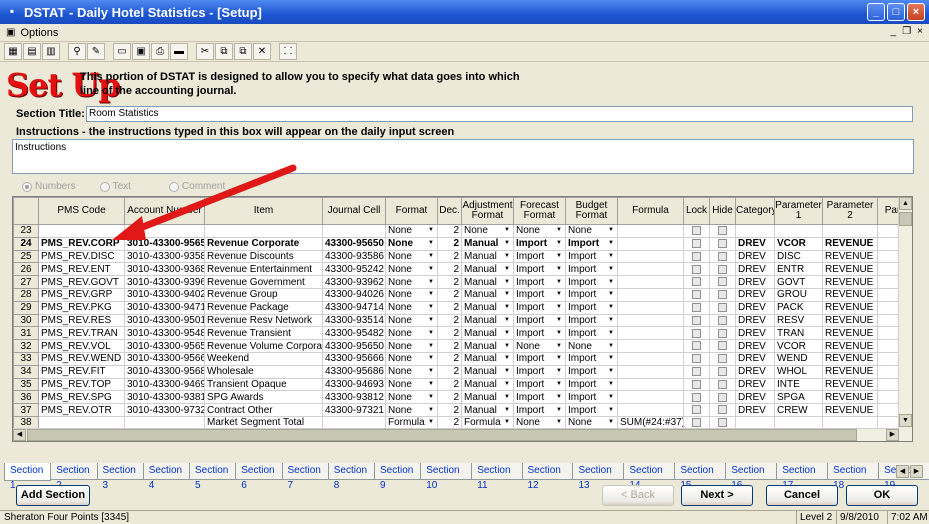  What do you see at coordinates (263, 358) in the screenshot?
I see `item-cell: Weekend` at bounding box center [263, 358].